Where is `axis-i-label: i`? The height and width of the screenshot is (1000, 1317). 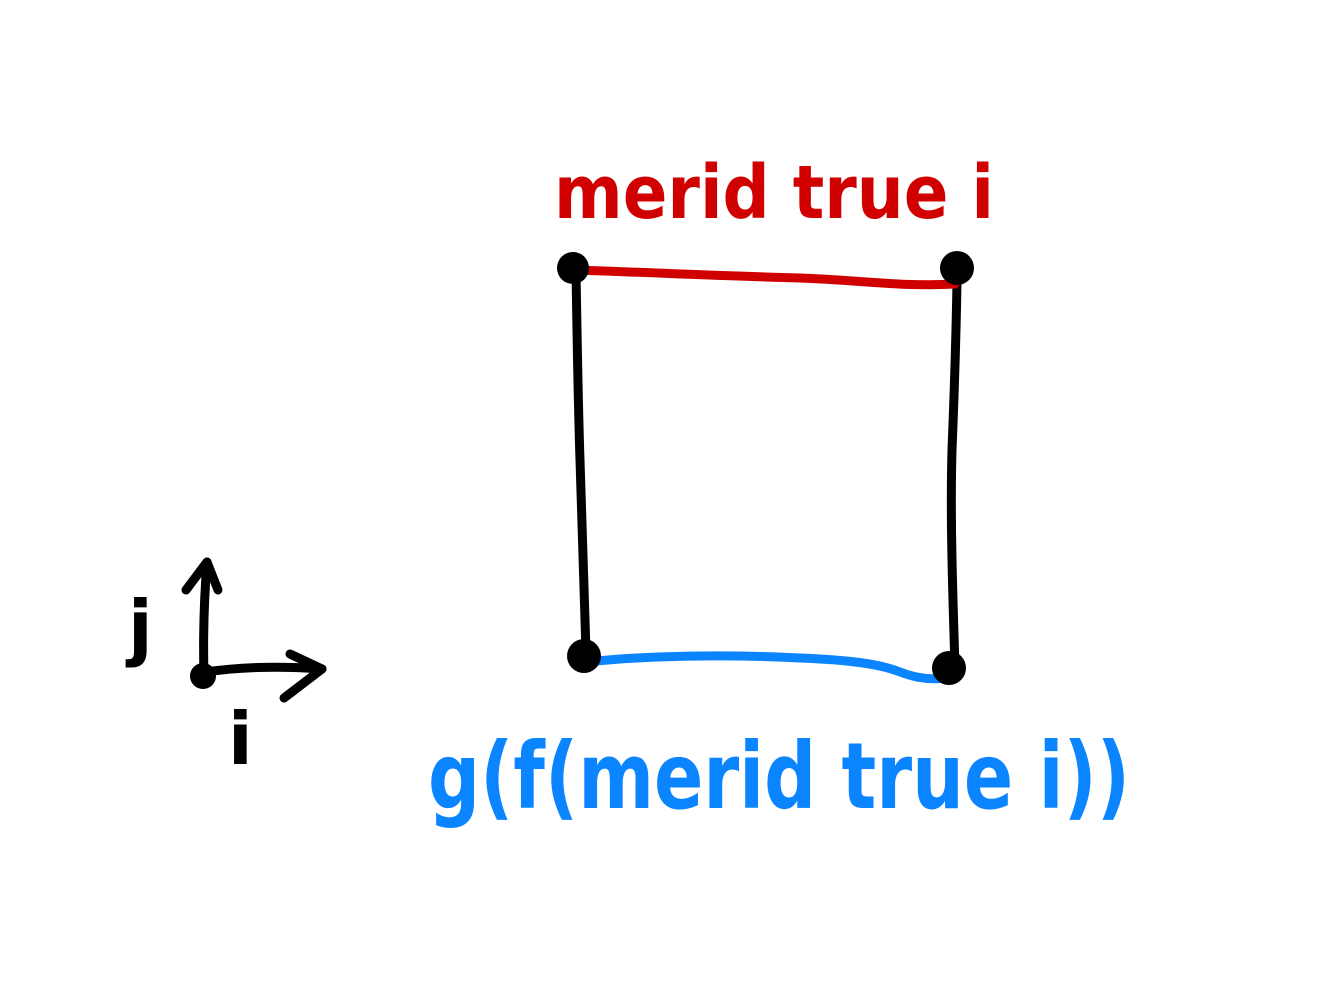
axis-i-label: i is located at coordinates (240, 739).